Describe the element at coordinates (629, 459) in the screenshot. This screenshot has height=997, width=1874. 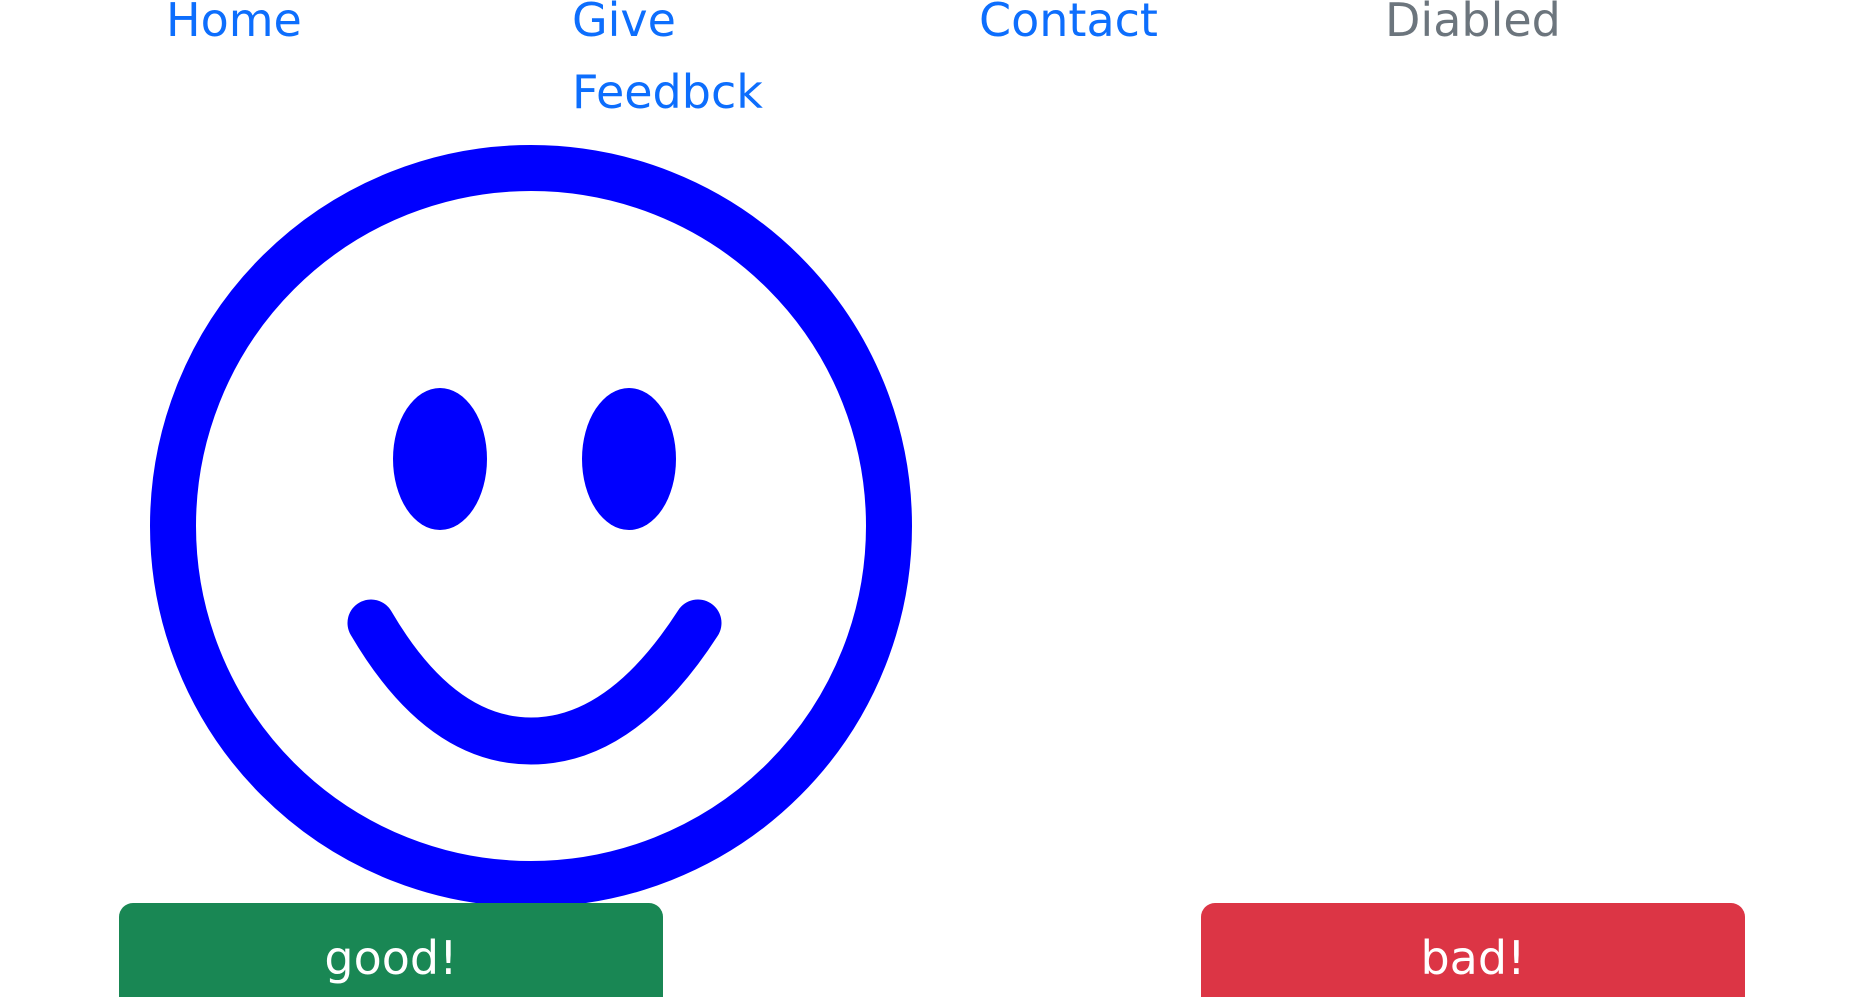
I see `right-eye` at that location.